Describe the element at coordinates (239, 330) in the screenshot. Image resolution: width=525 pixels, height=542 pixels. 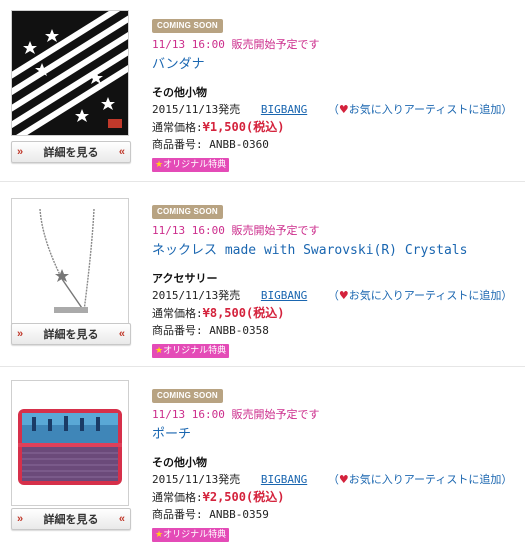
I see `product-number: ANBB-0358` at that location.